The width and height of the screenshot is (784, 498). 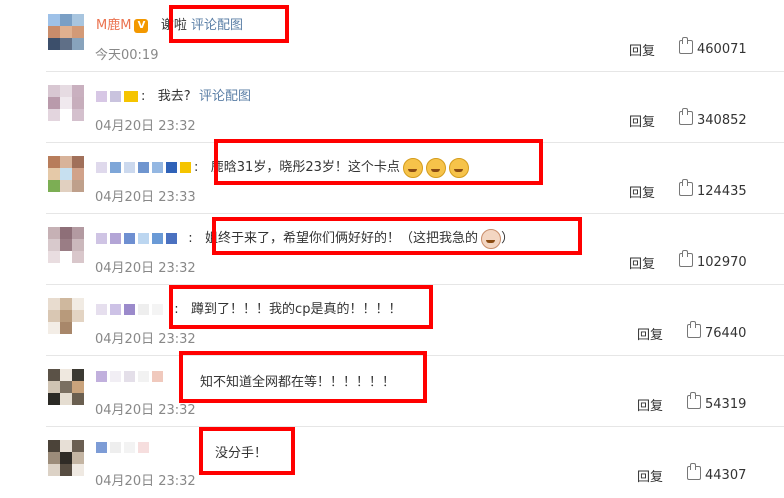 What do you see at coordinates (392, 36) in the screenshot?
I see `comment-item: M鹿M V 谢啦 评论配图 今天00:19 回复 460071` at bounding box center [392, 36].